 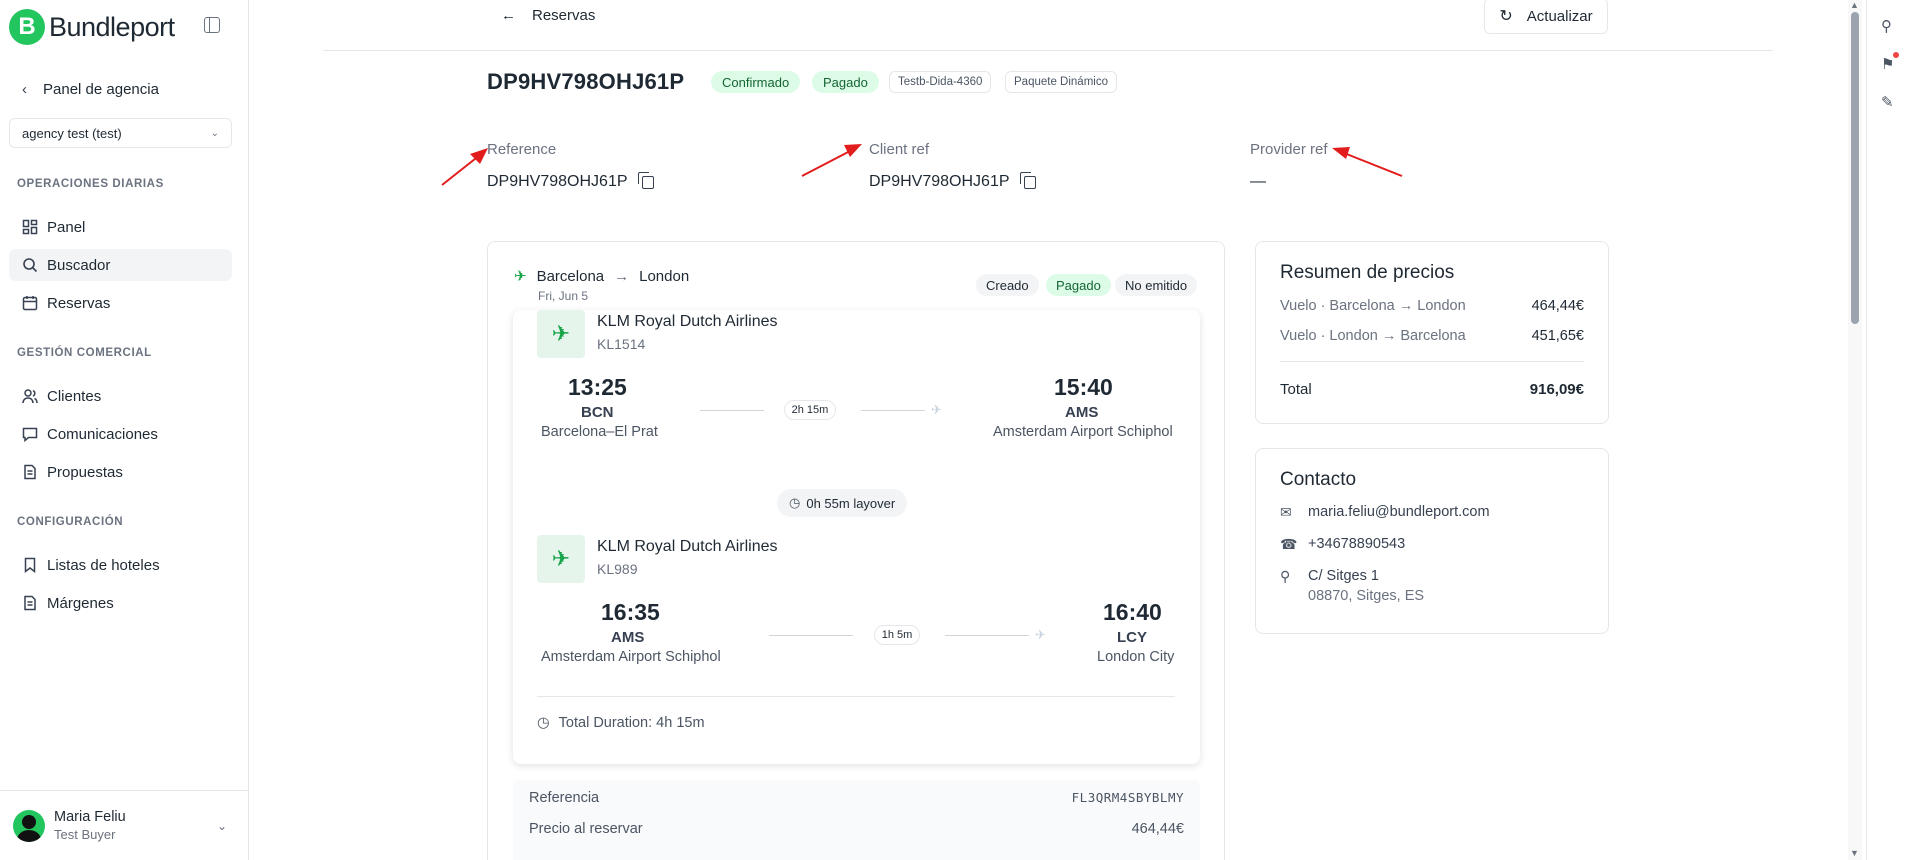 I want to click on scrollbar: ▲ ▼, so click(x=1855, y=430).